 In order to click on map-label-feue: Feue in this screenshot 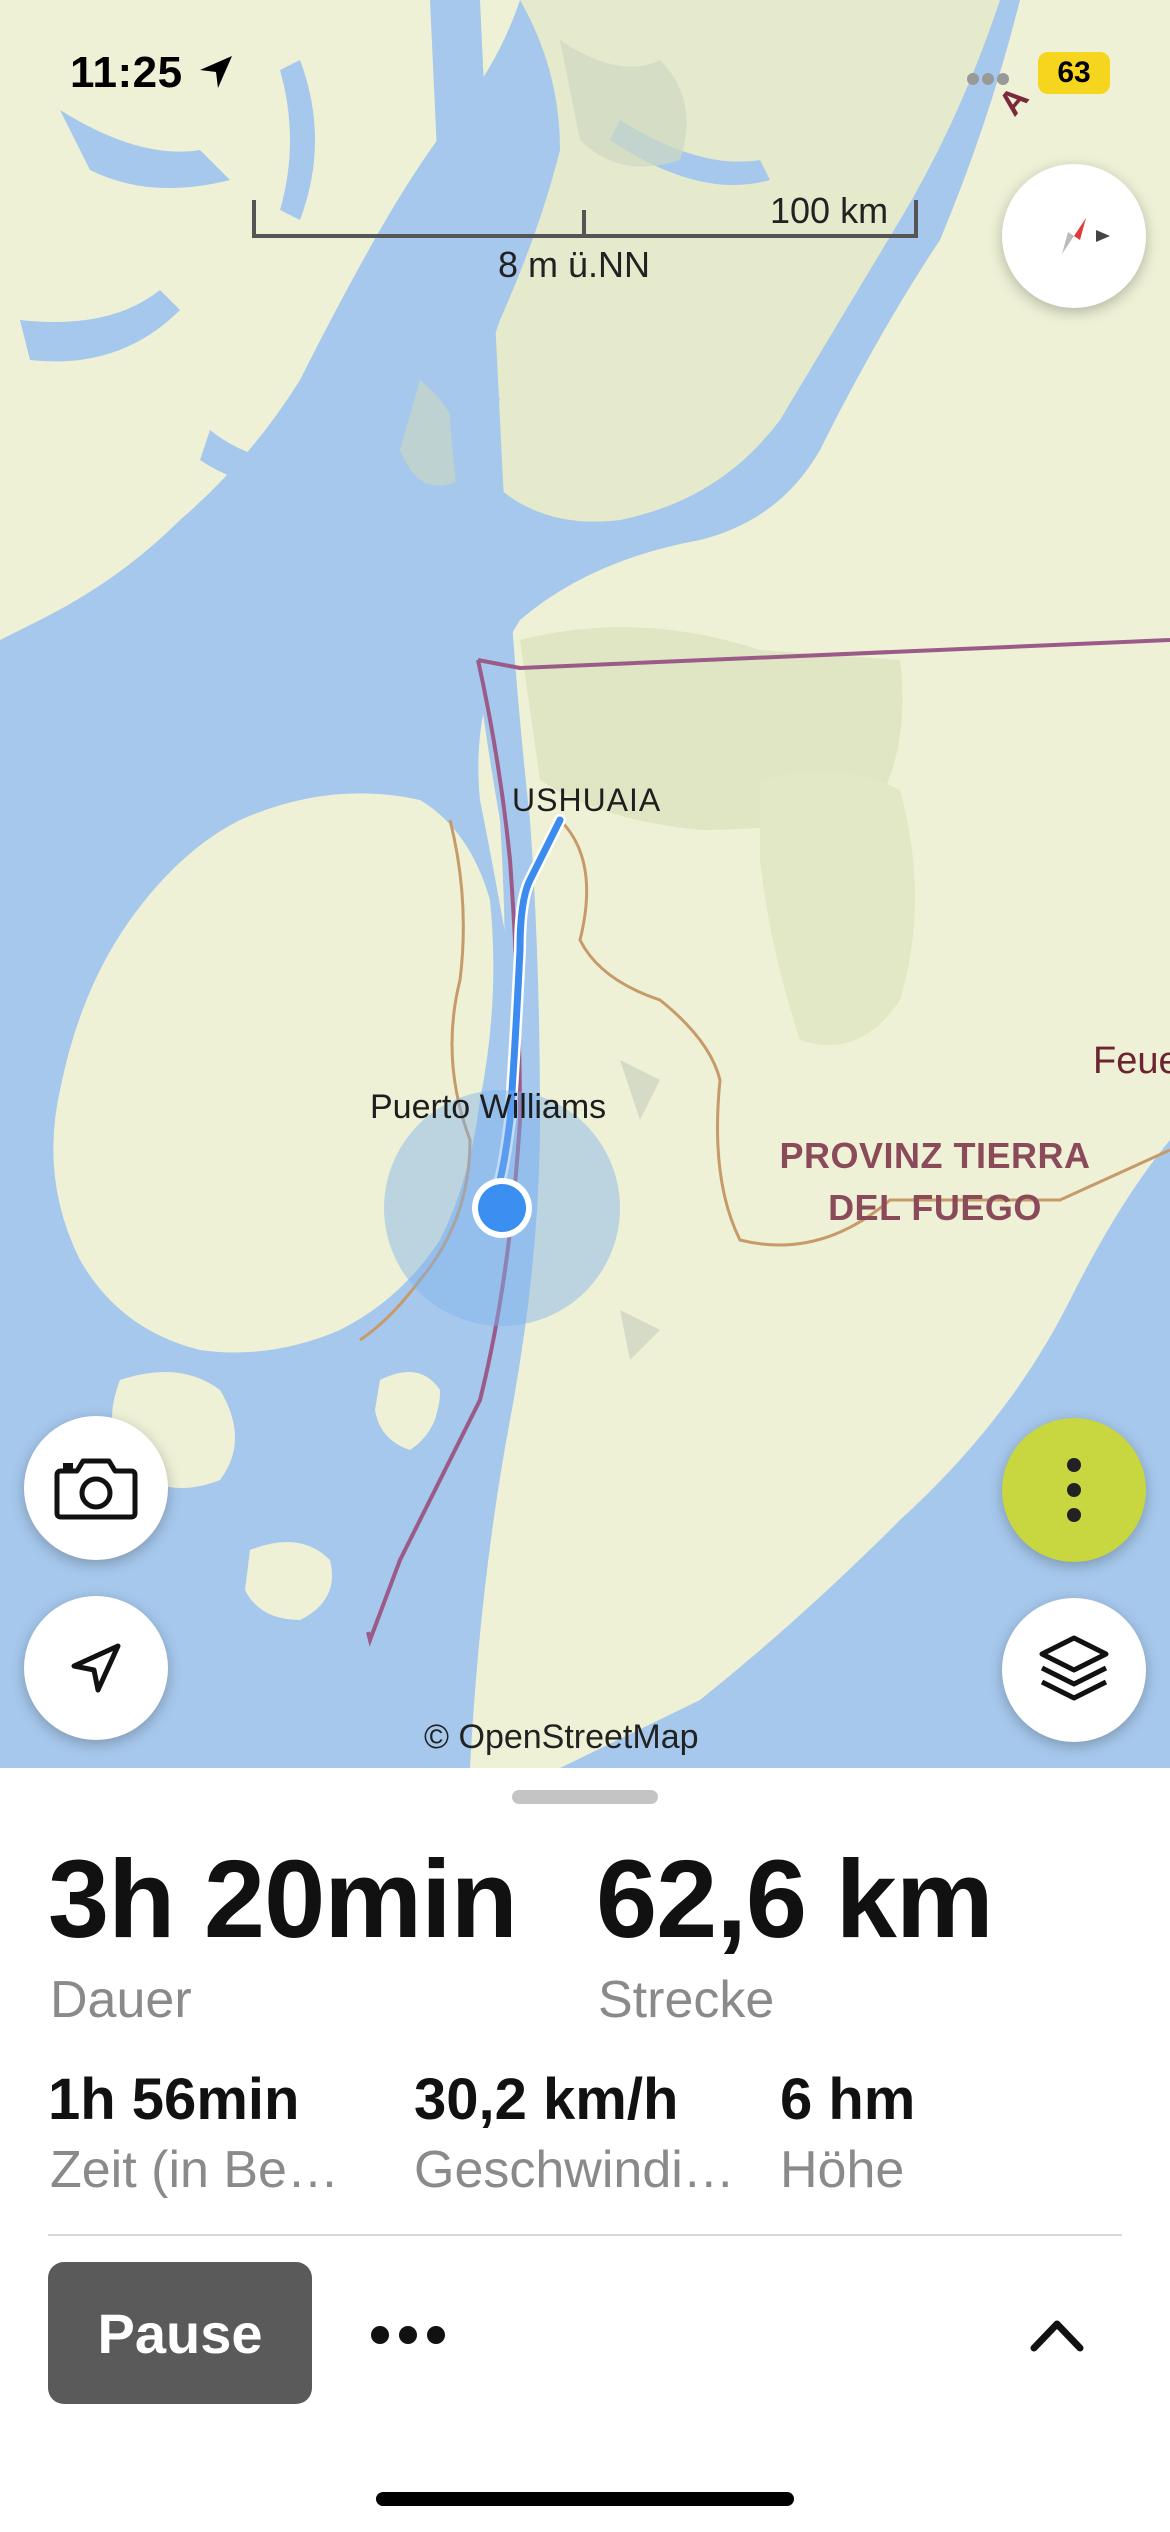, I will do `click(1131, 1061)`.